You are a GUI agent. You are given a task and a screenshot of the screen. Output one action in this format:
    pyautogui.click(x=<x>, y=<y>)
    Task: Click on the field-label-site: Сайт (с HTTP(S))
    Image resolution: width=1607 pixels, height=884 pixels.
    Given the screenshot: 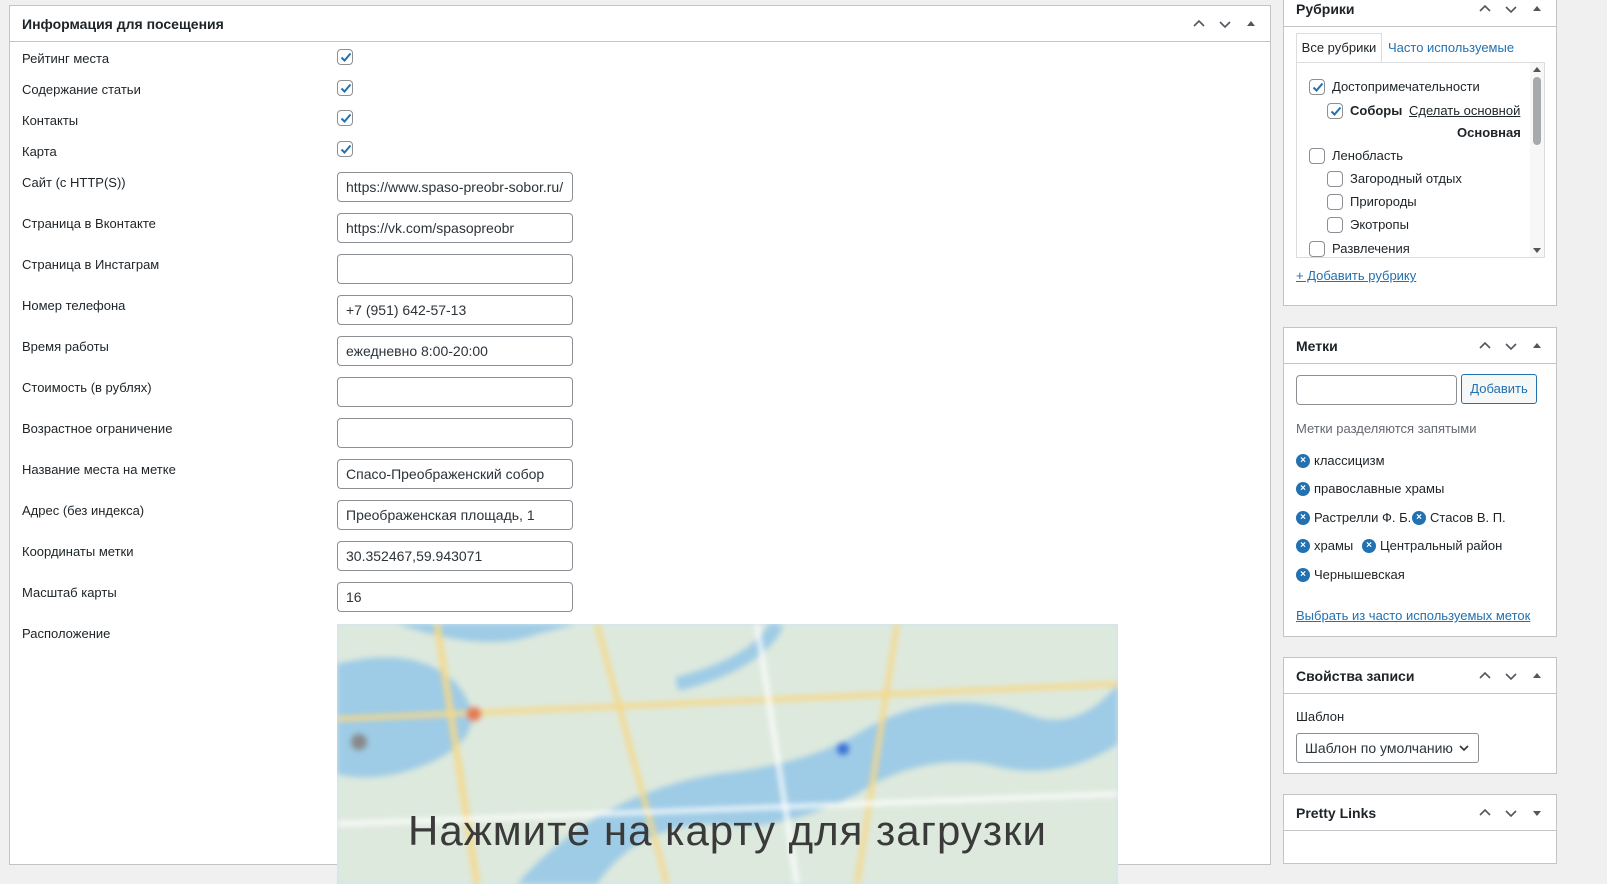 What is the action you would take?
    pyautogui.click(x=74, y=182)
    